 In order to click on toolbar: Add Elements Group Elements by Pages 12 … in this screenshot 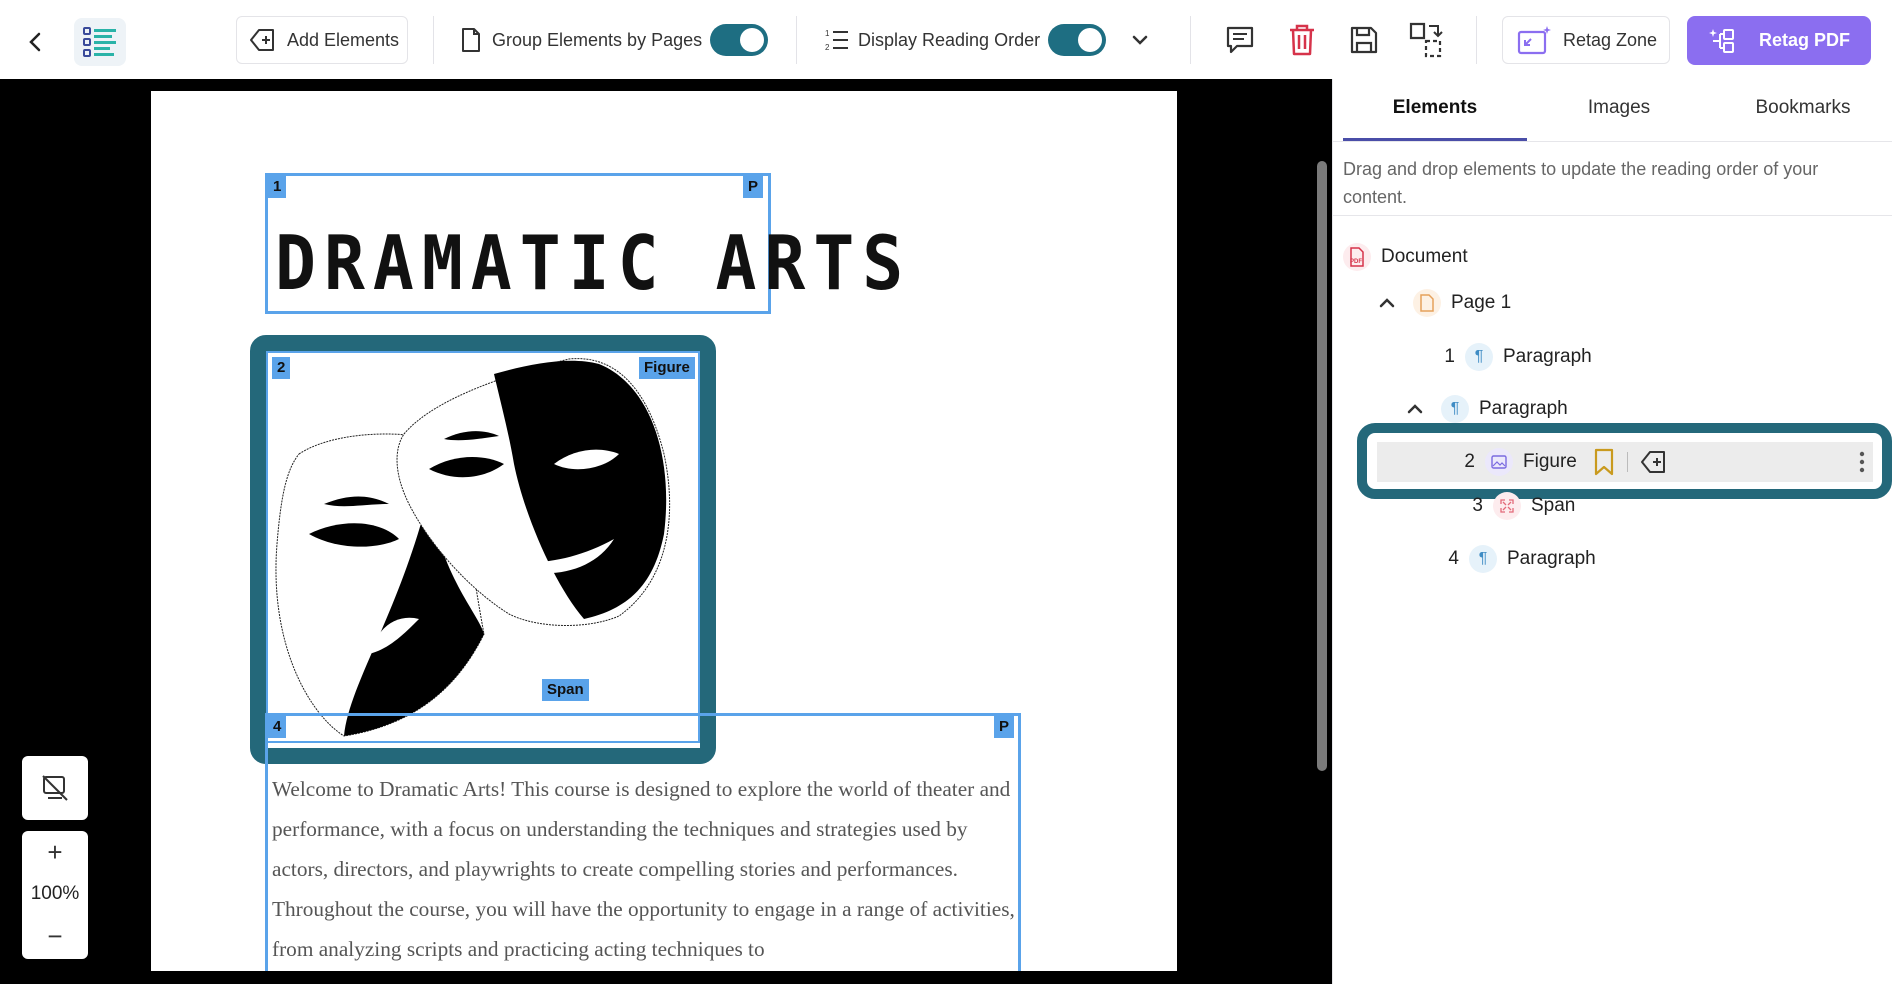, I will do `click(946, 40)`.